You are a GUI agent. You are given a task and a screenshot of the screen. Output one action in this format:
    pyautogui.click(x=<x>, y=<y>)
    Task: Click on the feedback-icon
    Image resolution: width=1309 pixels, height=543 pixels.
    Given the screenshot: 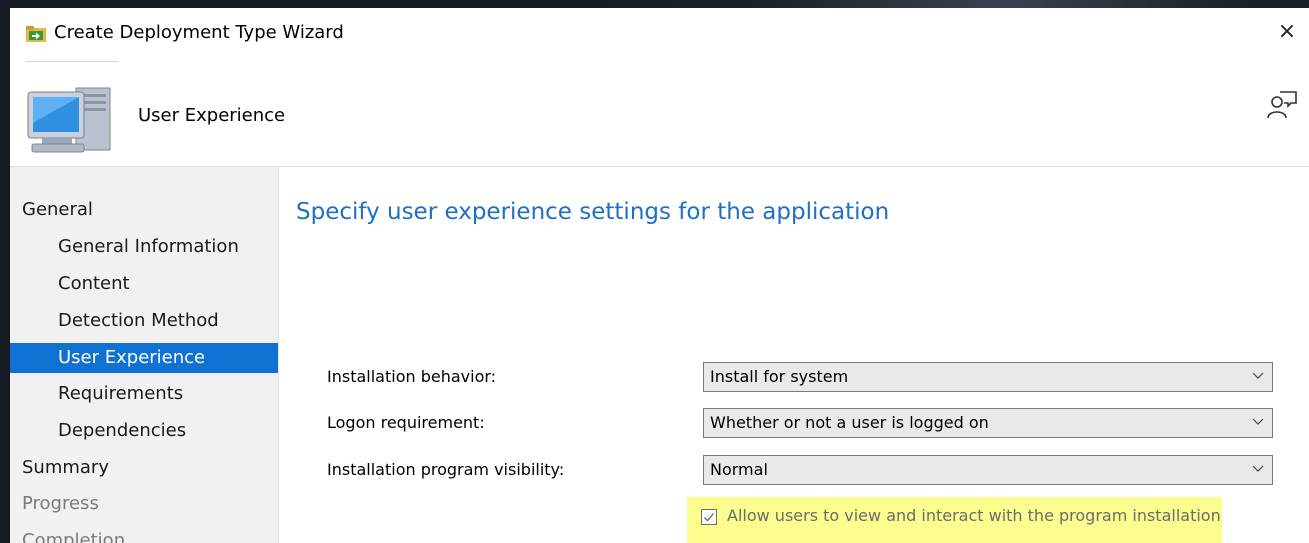 What is the action you would take?
    pyautogui.click(x=1282, y=105)
    